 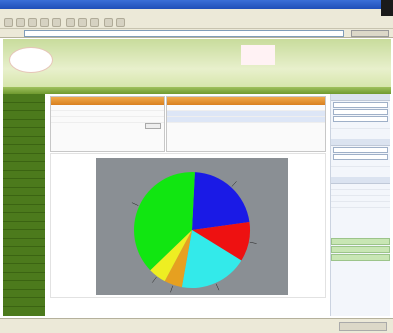 What do you see at coordinates (186, 300) in the screenshot?
I see `chart-caption` at bounding box center [186, 300].